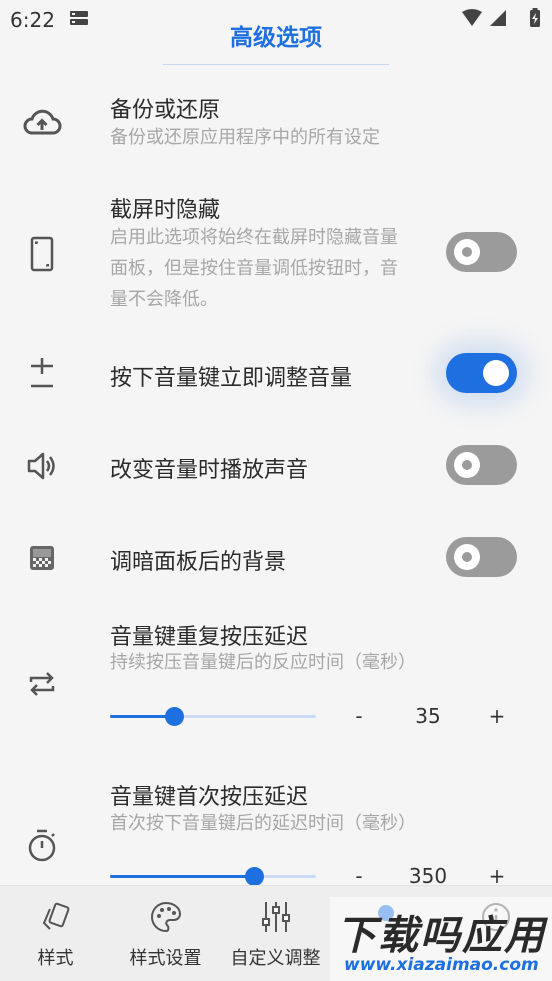 The height and width of the screenshot is (981, 552). Describe the element at coordinates (213, 716) in the screenshot. I see `repeat-delay-slider` at that location.